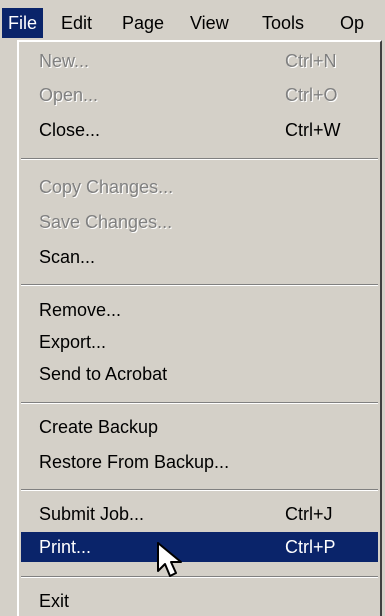  Describe the element at coordinates (199, 61) in the screenshot. I see `menu-item-new: New... Ctrl+N` at that location.